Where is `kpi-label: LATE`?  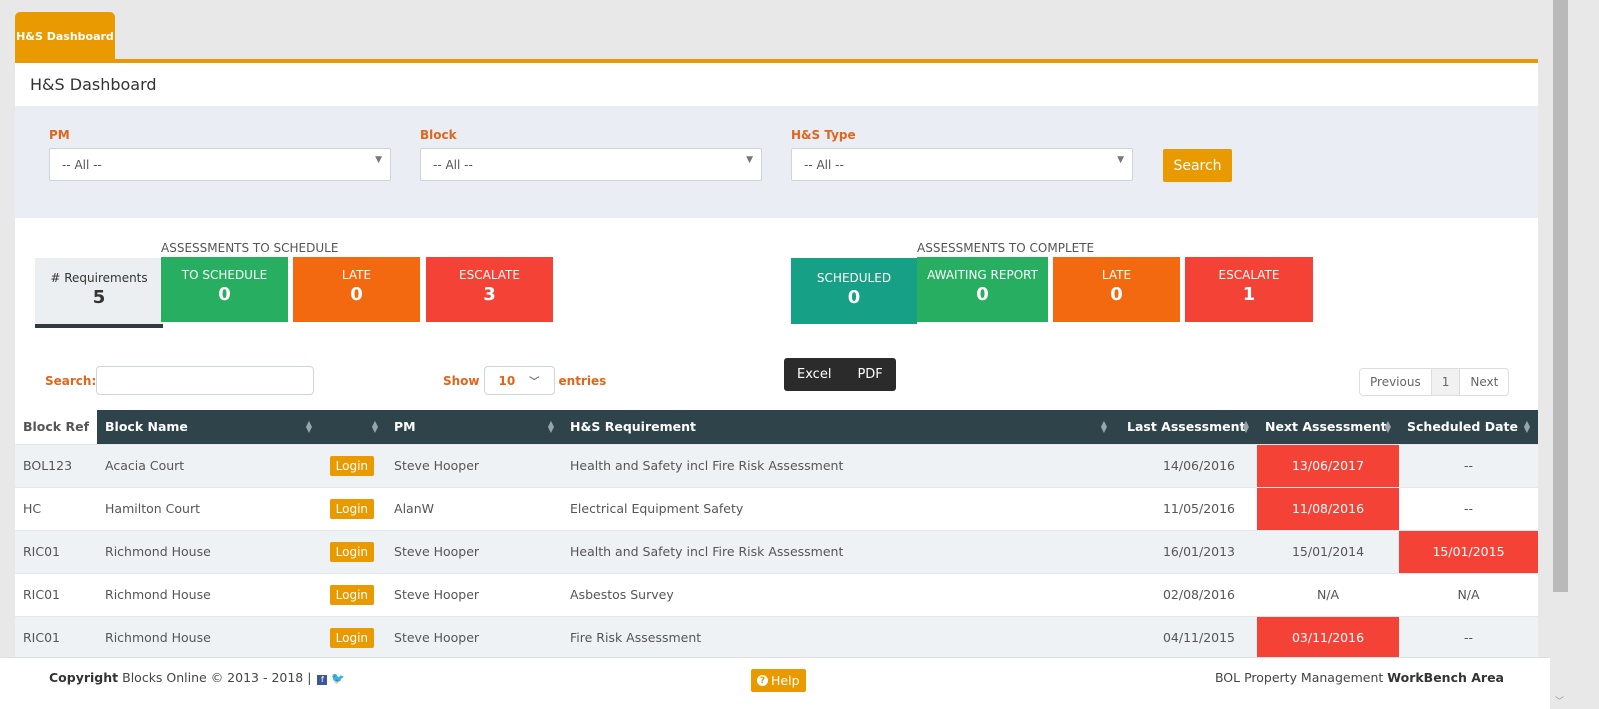
kpi-label: LATE is located at coordinates (1116, 275).